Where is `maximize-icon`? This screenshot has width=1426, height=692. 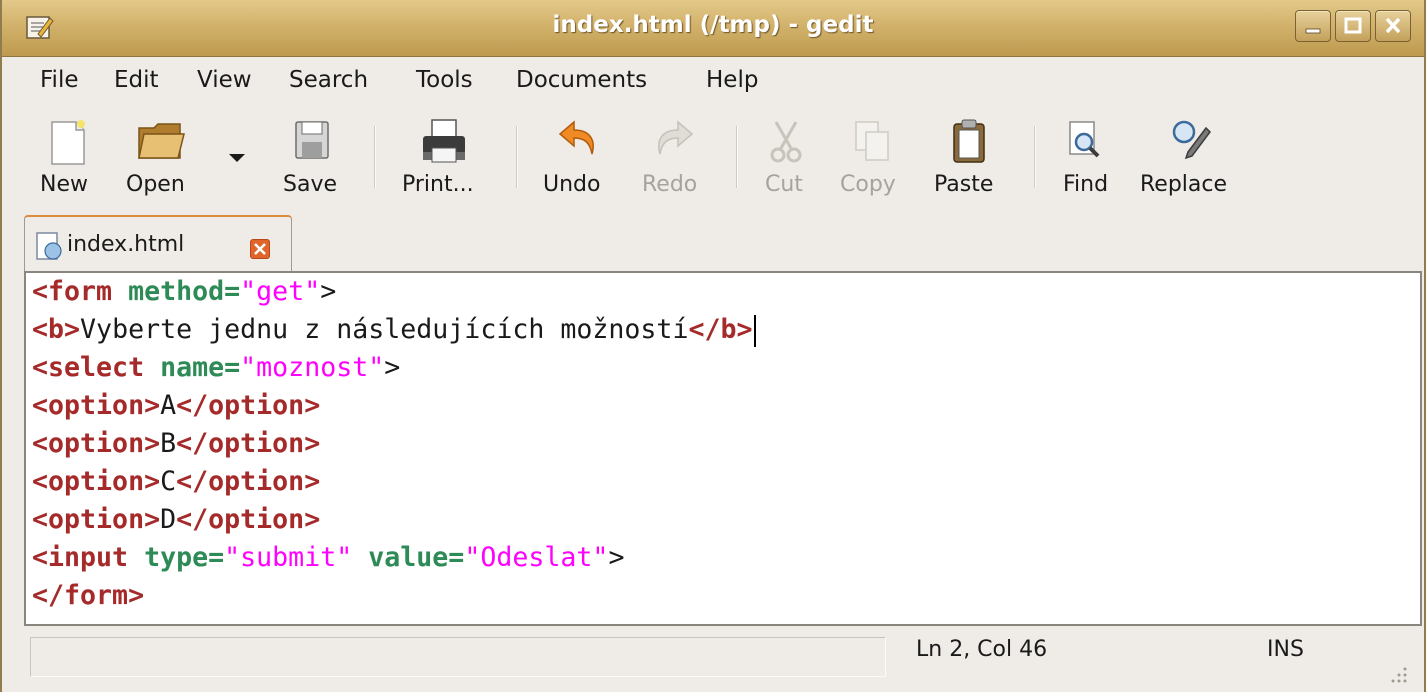
maximize-icon is located at coordinates (1353, 25).